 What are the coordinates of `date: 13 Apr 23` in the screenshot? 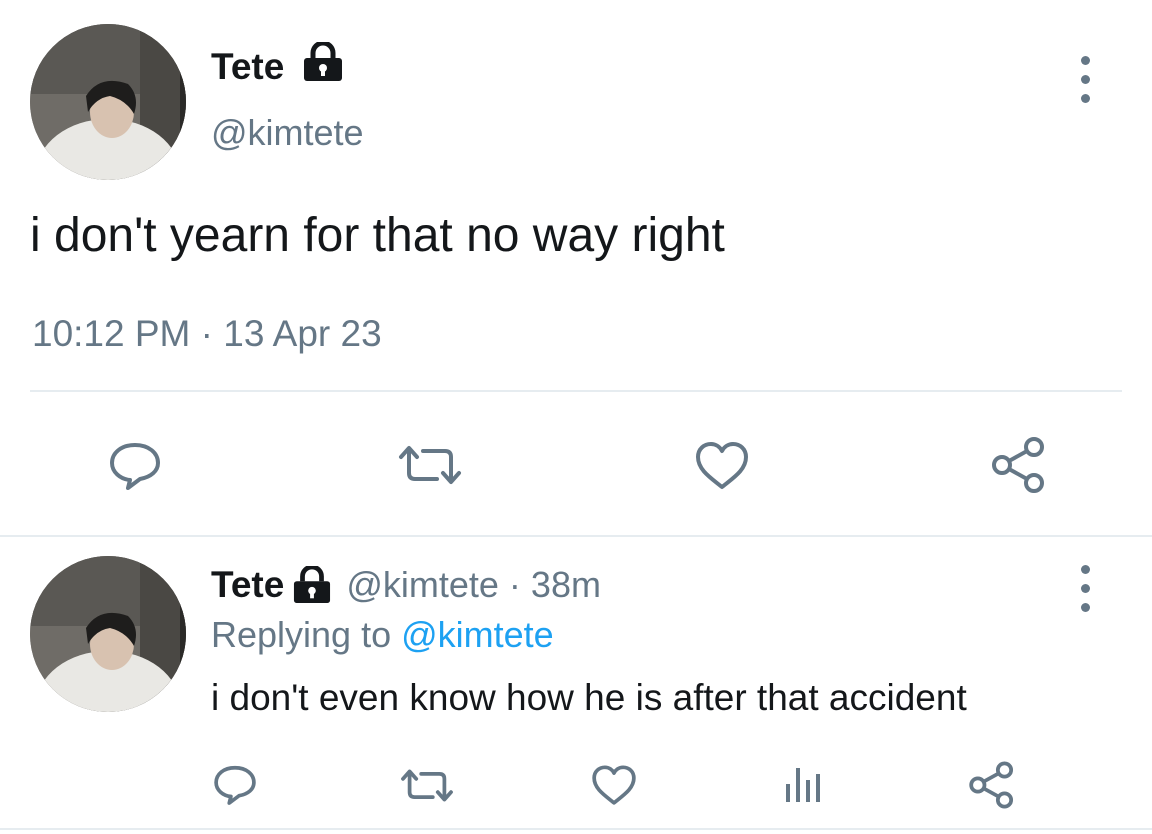 It's located at (302, 333).